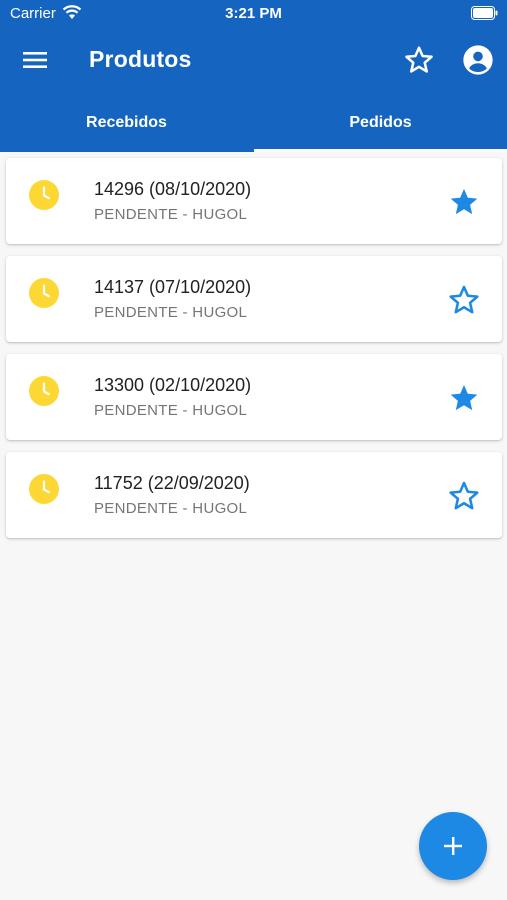  I want to click on plus-icon, so click(453, 846).